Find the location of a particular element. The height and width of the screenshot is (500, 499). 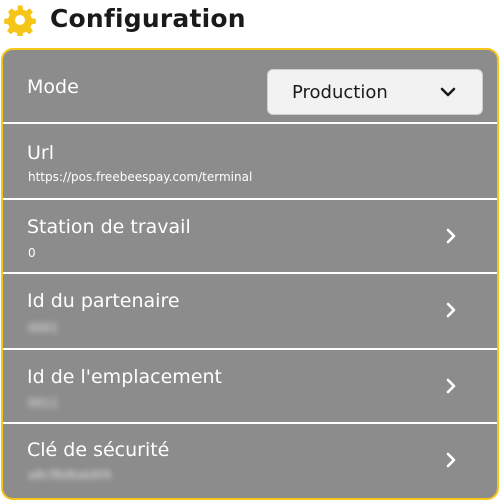

partner-id-value: 0001 is located at coordinates (43, 328).